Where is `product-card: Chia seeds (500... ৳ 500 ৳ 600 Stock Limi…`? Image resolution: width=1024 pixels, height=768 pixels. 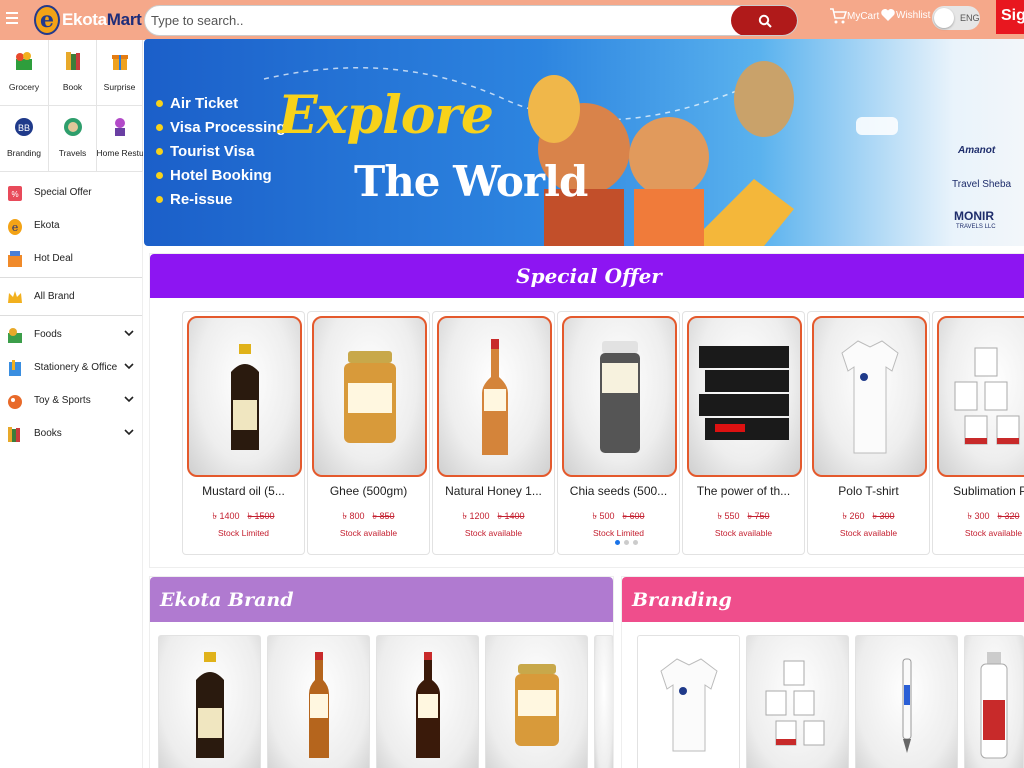
product-card: Chia seeds (500... ৳ 500 ৳ 600 Stock Limi… is located at coordinates (618, 433).